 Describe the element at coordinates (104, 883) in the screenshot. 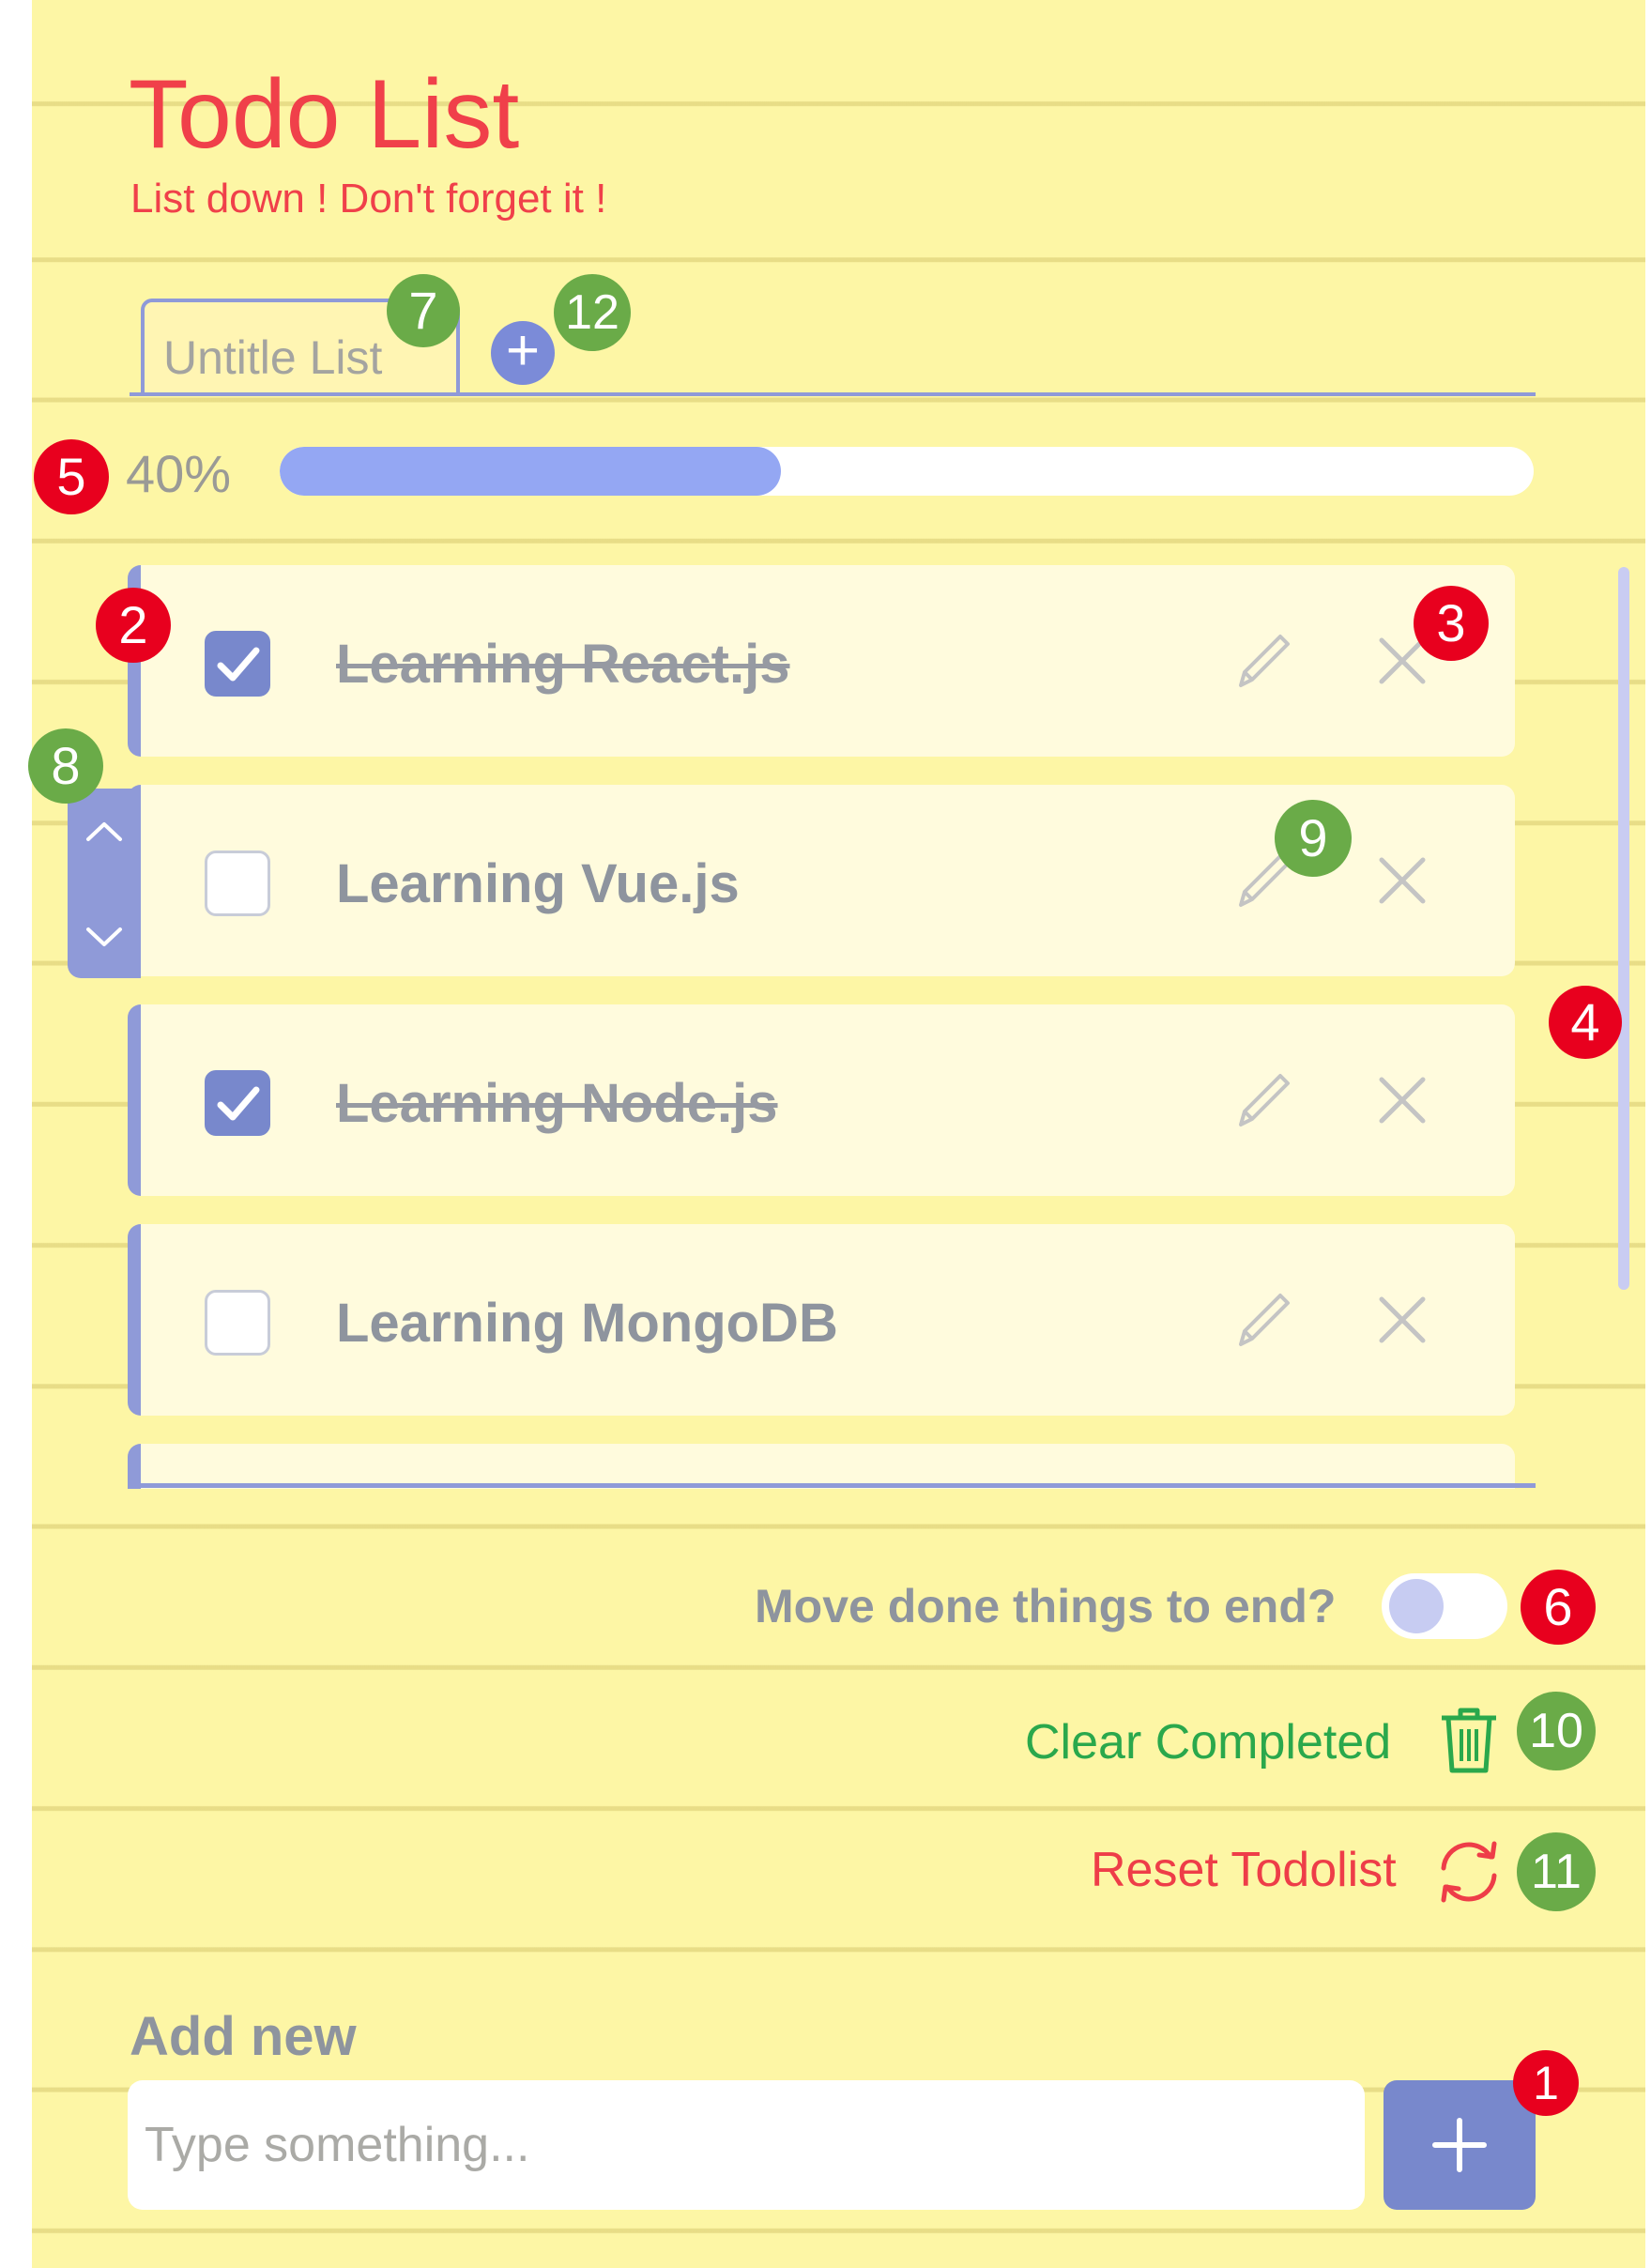

I see `reorder-handle` at that location.